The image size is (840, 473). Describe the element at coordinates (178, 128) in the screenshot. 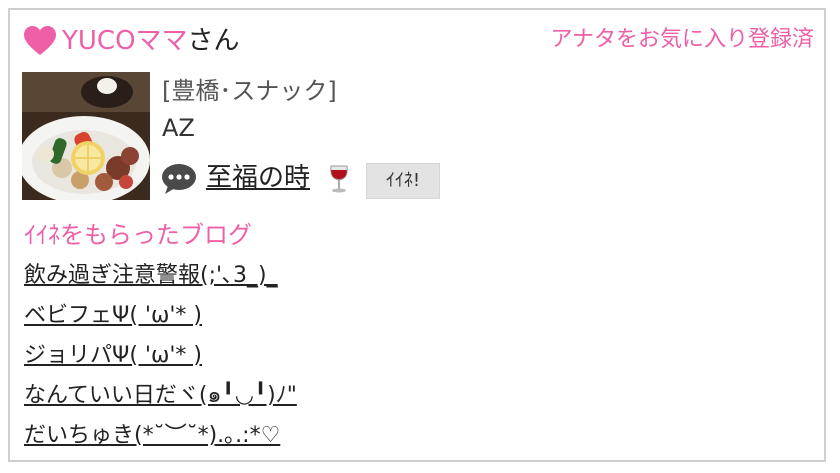

I see `shop-name: AZ` at that location.